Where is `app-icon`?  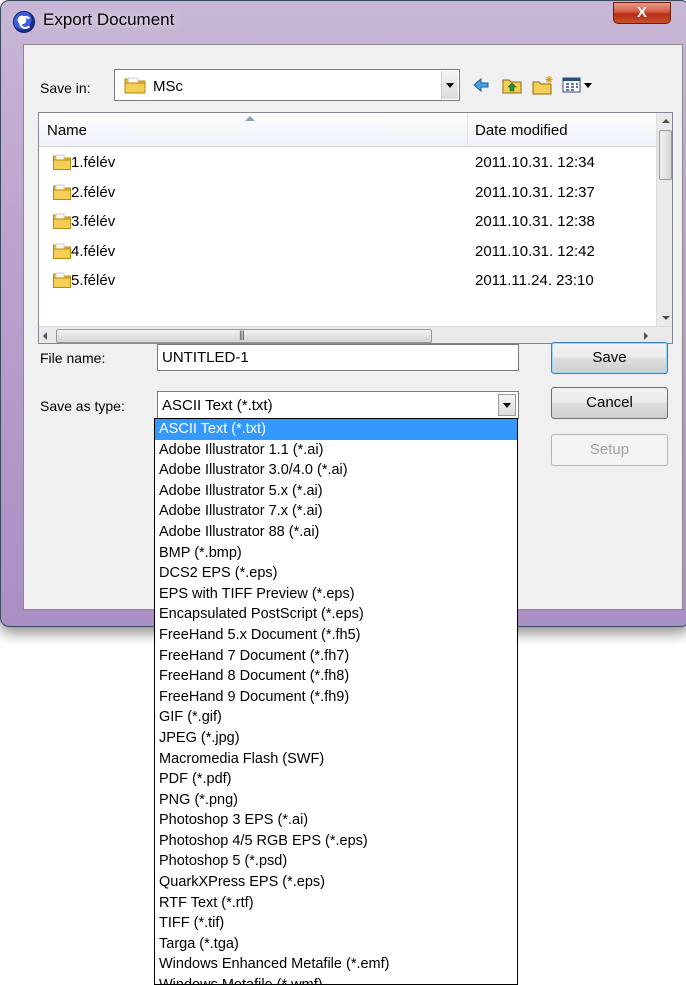 app-icon is located at coordinates (24, 22).